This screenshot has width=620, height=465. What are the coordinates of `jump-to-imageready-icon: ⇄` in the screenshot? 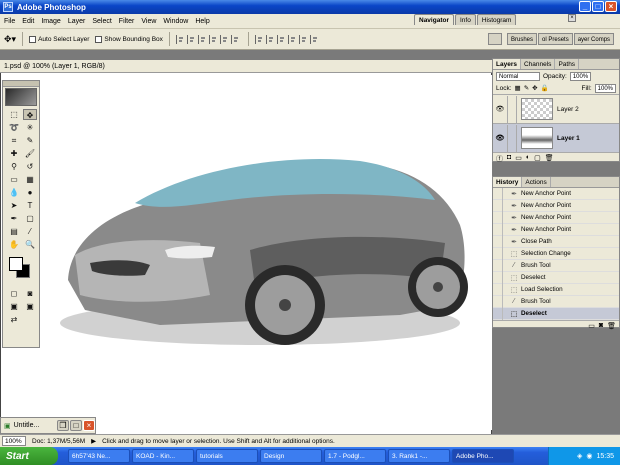 It's located at (14, 319).